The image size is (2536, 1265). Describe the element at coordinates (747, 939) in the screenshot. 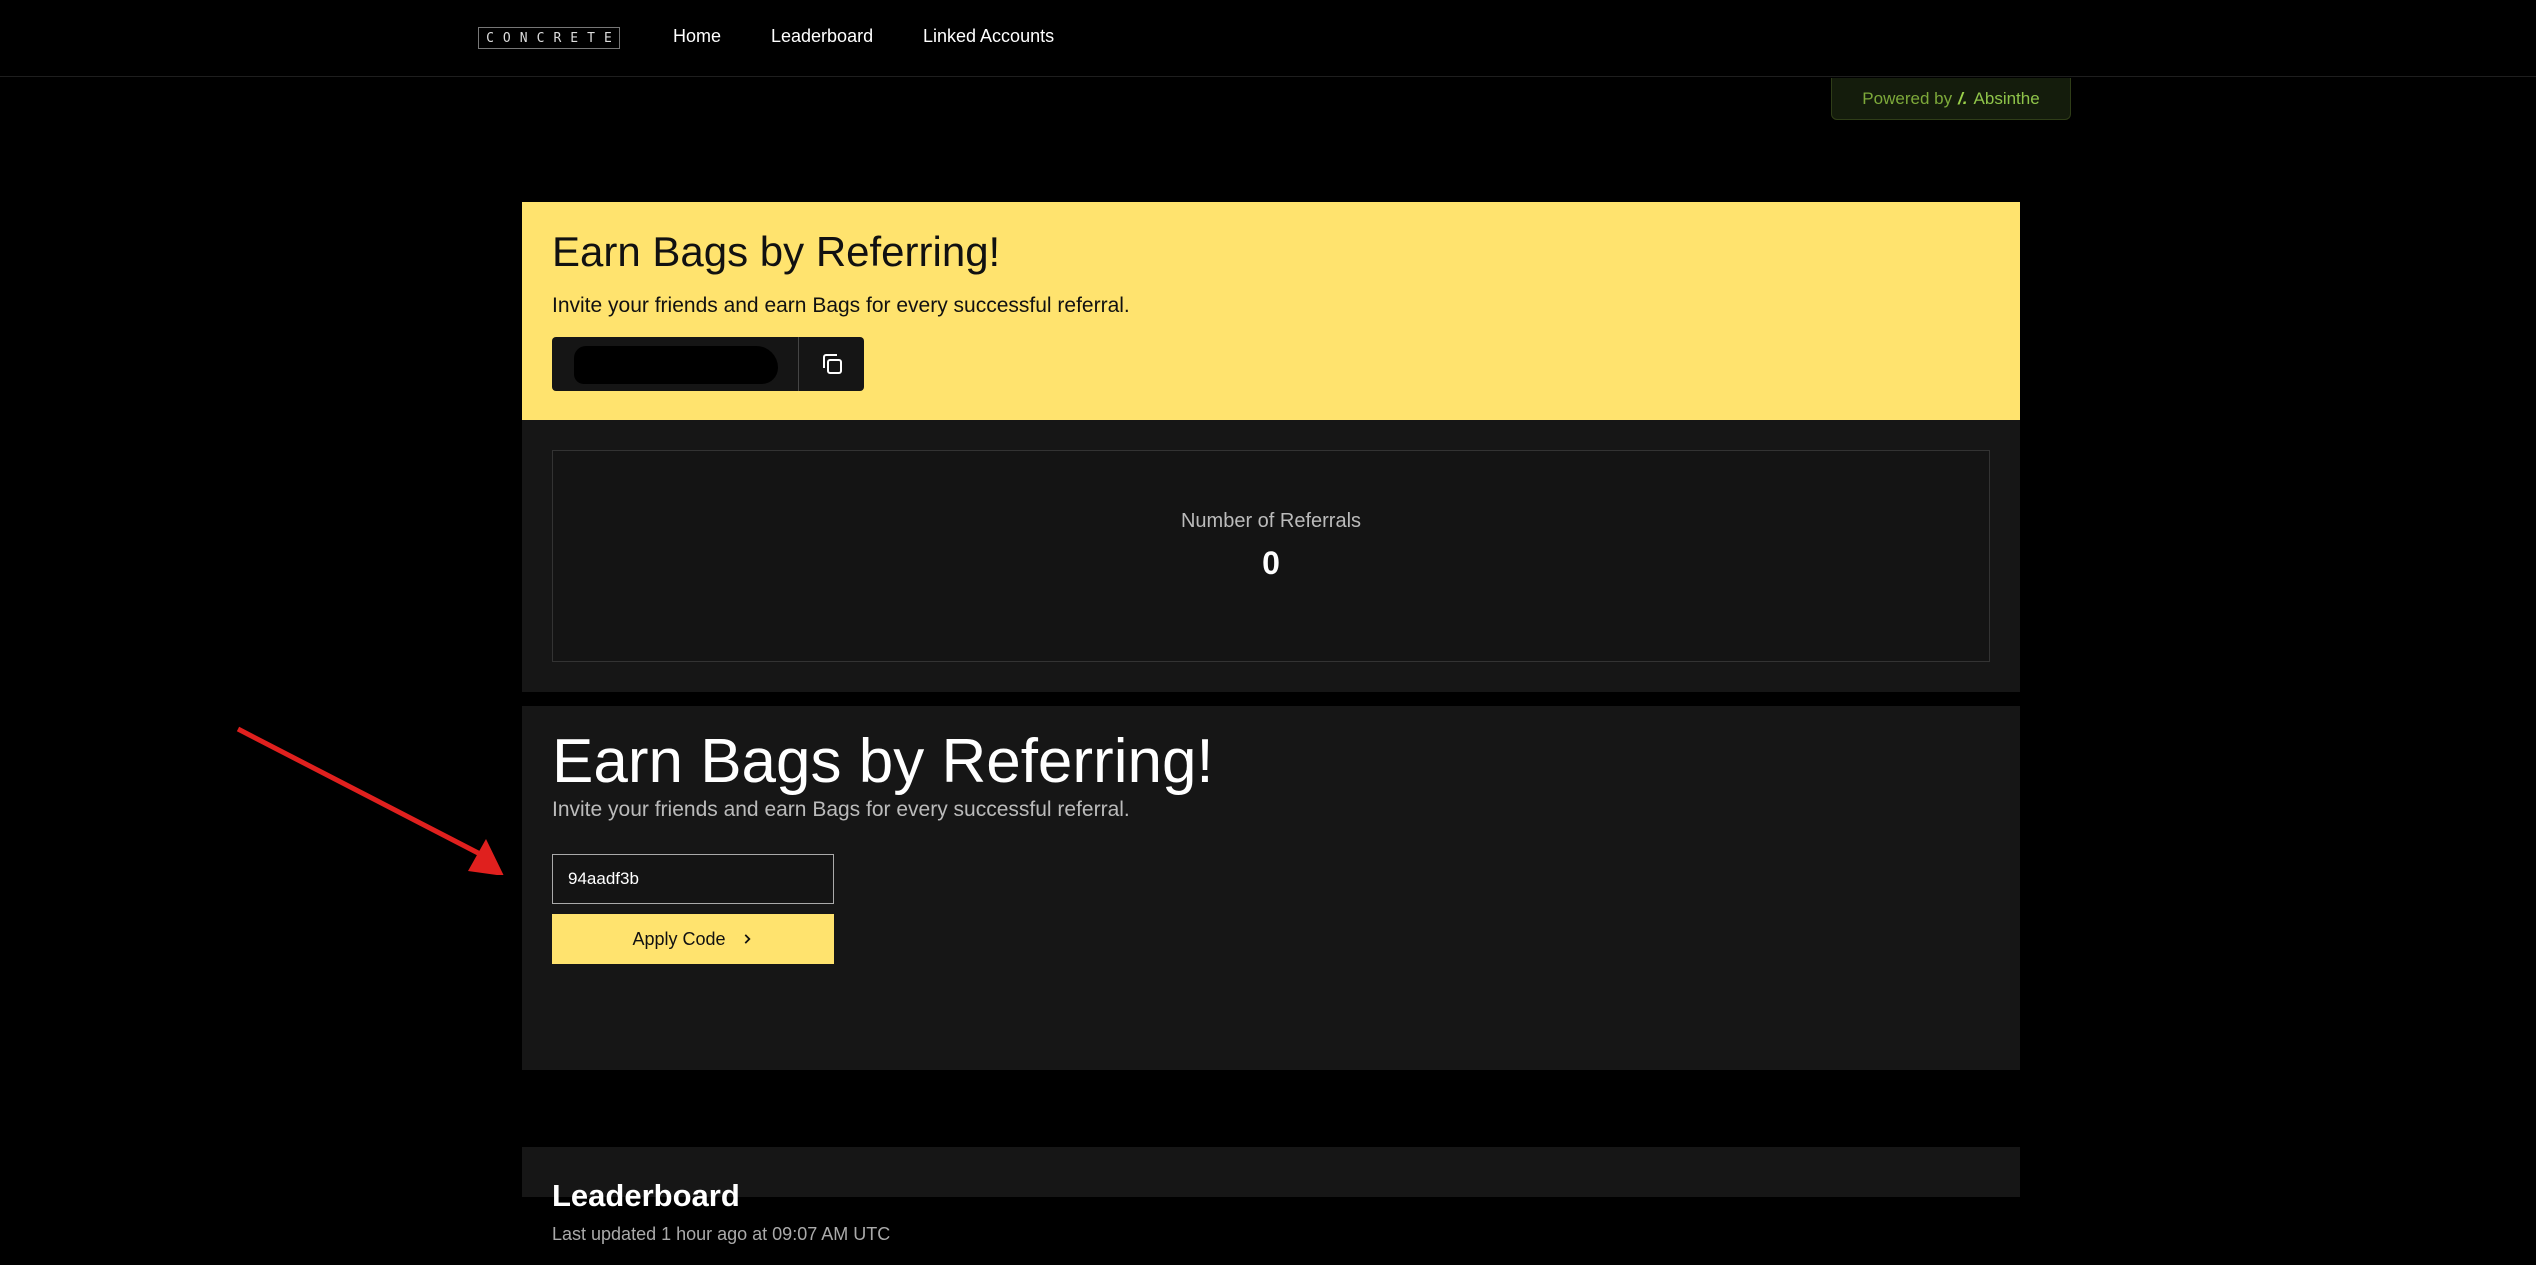

I see `chevron-right-icon` at that location.